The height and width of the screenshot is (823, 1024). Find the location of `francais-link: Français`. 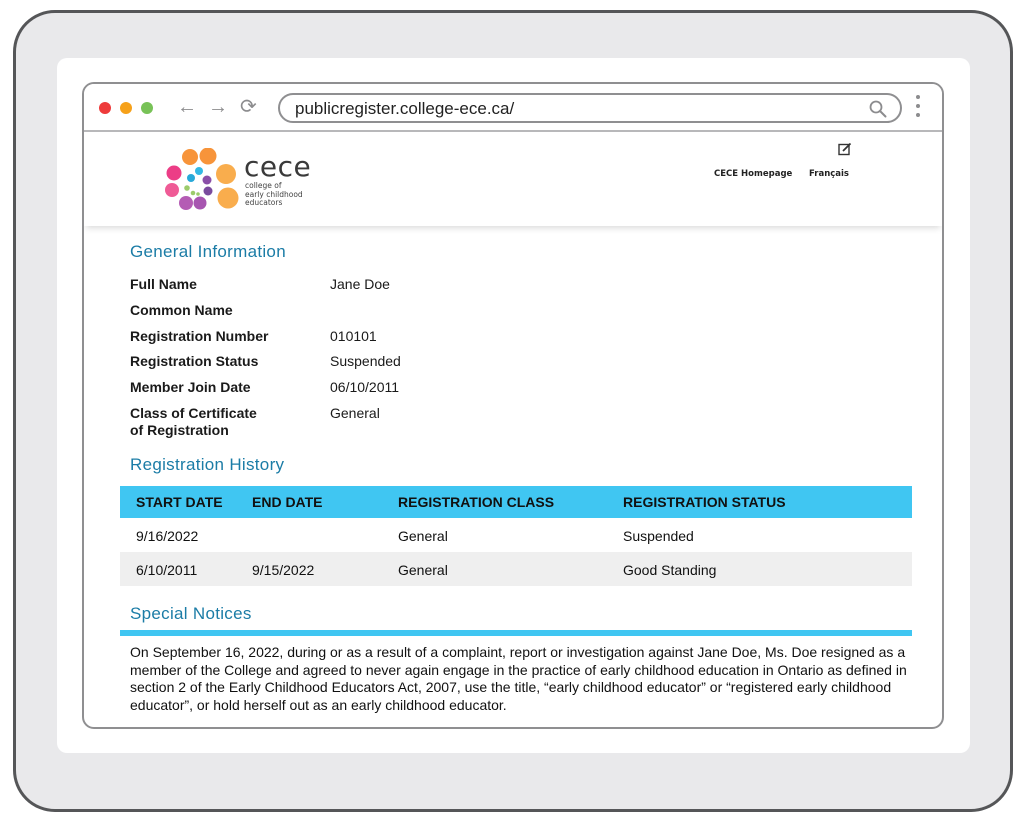

francais-link: Français is located at coordinates (829, 174).